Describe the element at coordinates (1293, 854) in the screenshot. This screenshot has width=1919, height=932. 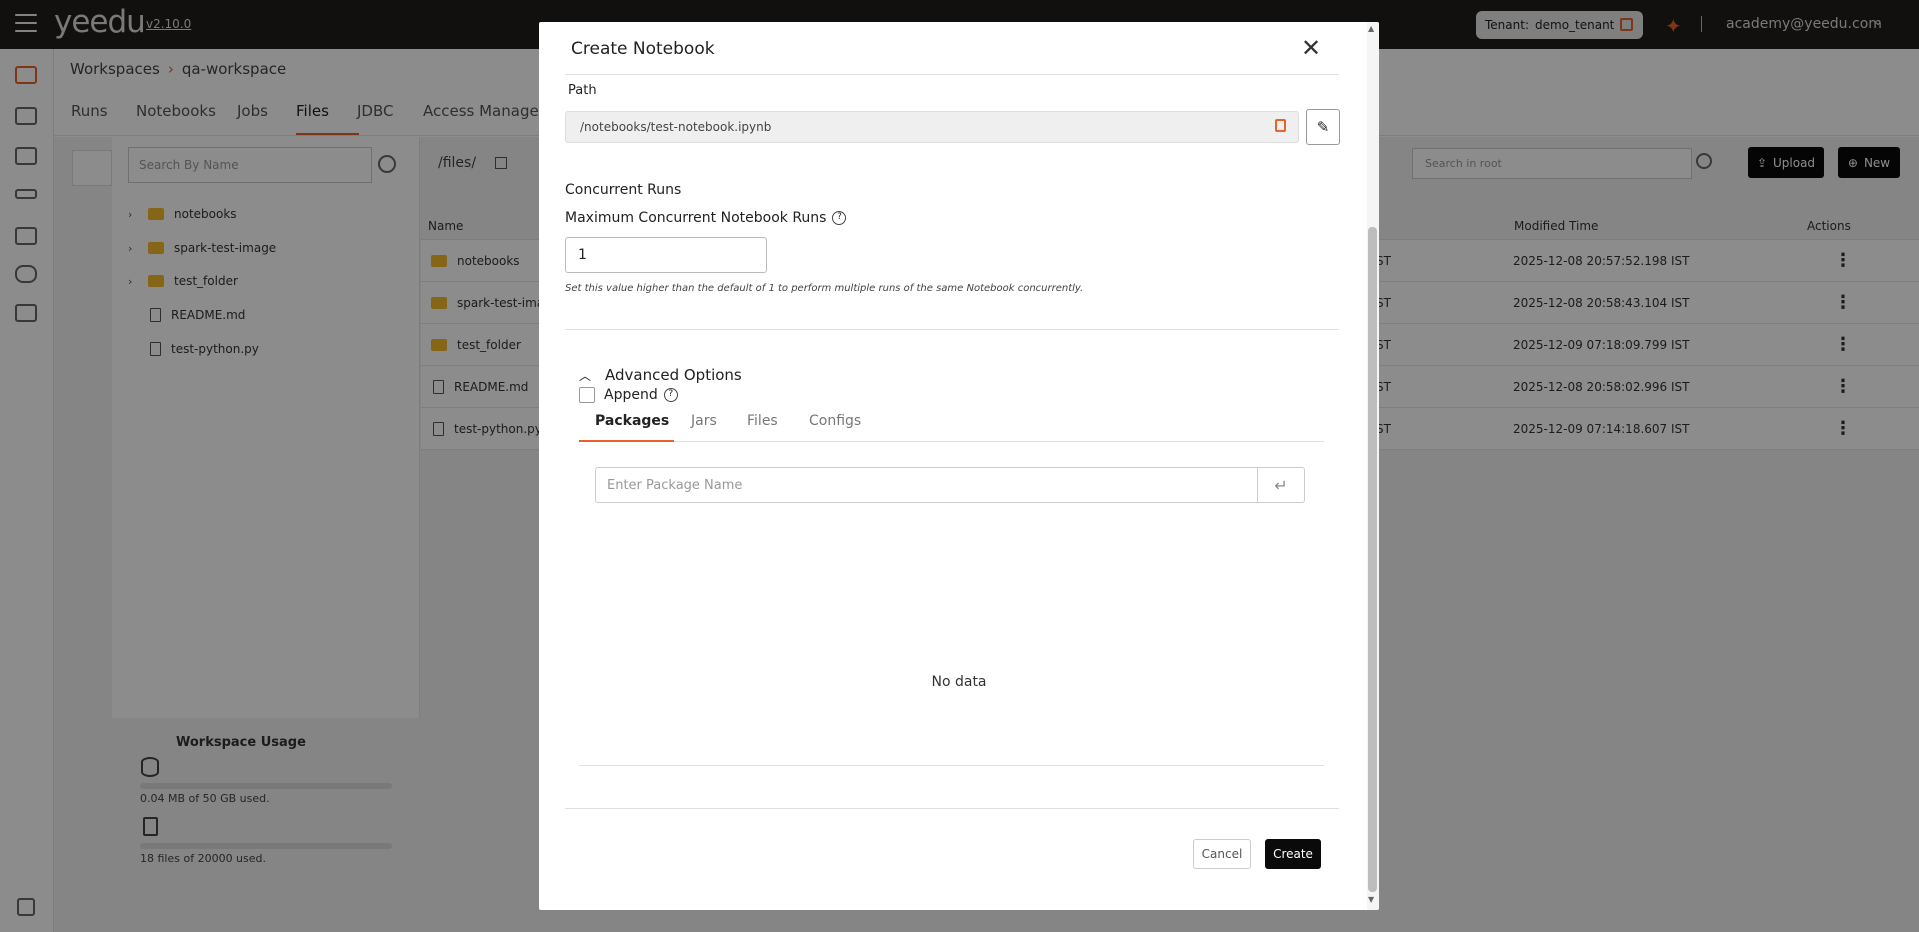
I see `create-button: Create` at that location.